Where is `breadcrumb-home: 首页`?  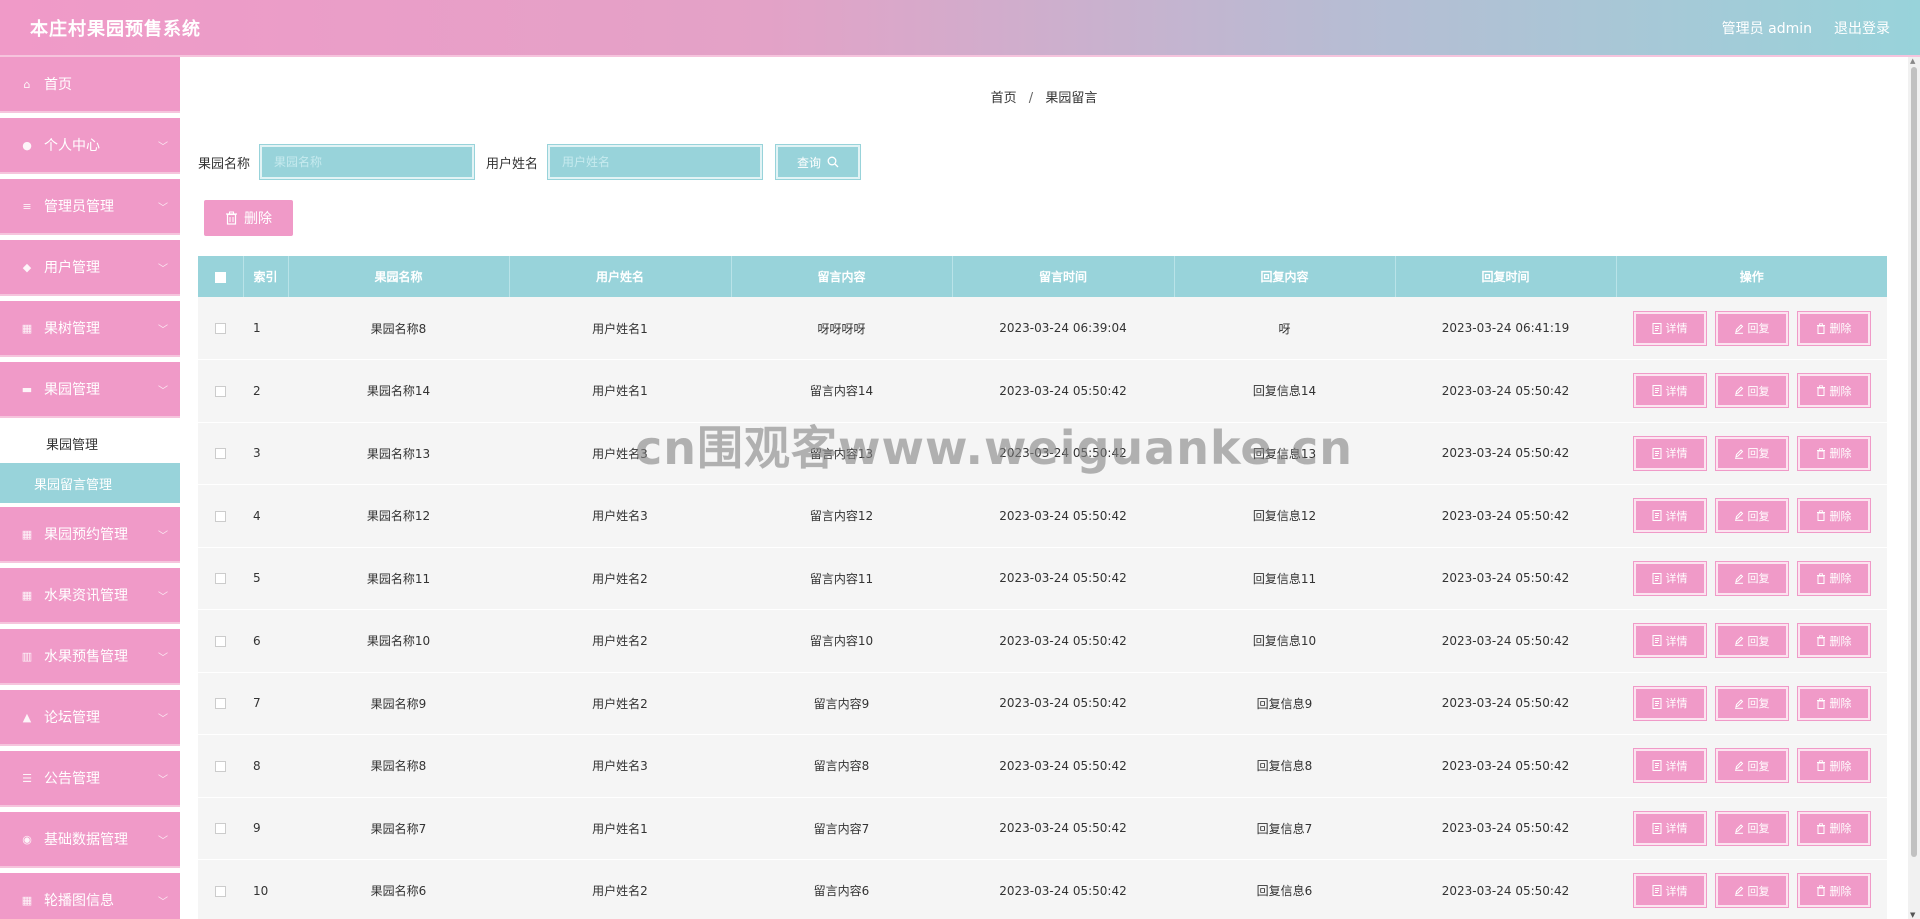
breadcrumb-home: 首页 is located at coordinates (1004, 98).